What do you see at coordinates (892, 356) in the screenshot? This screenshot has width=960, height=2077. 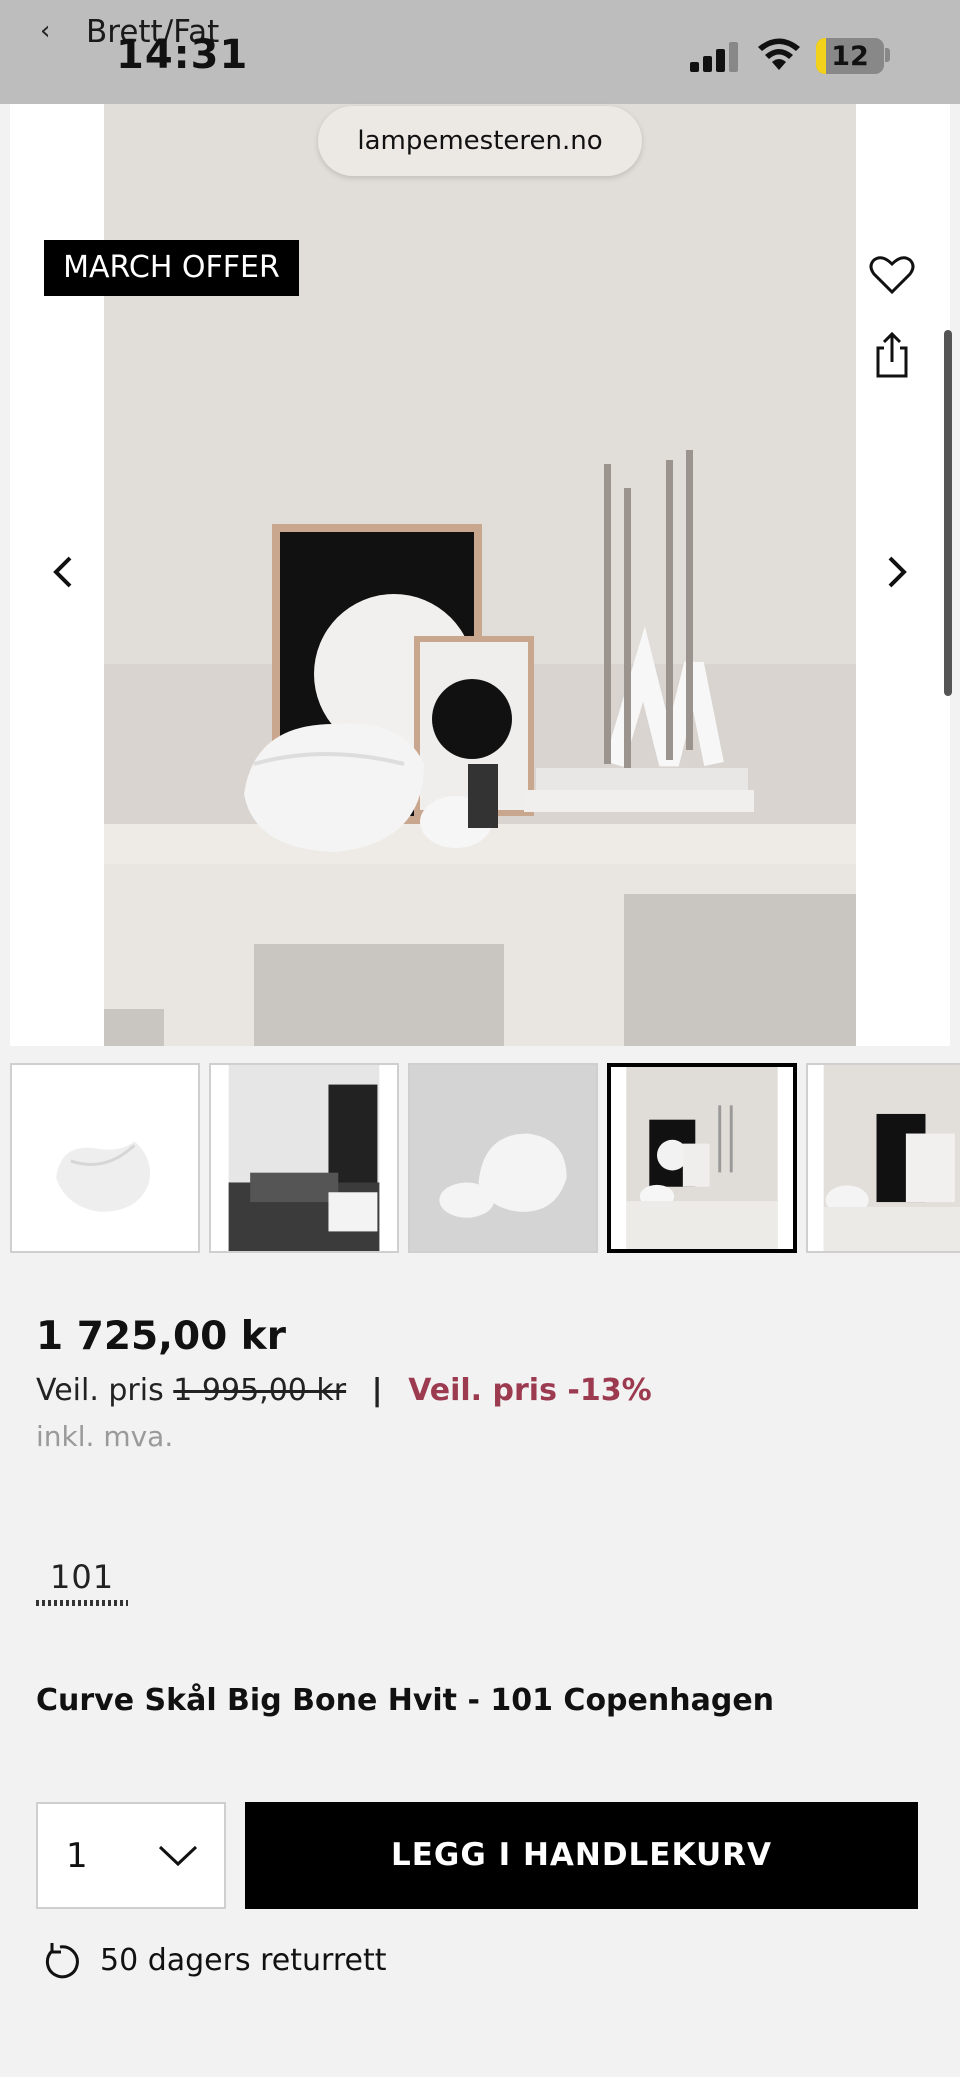 I see `share-icon` at bounding box center [892, 356].